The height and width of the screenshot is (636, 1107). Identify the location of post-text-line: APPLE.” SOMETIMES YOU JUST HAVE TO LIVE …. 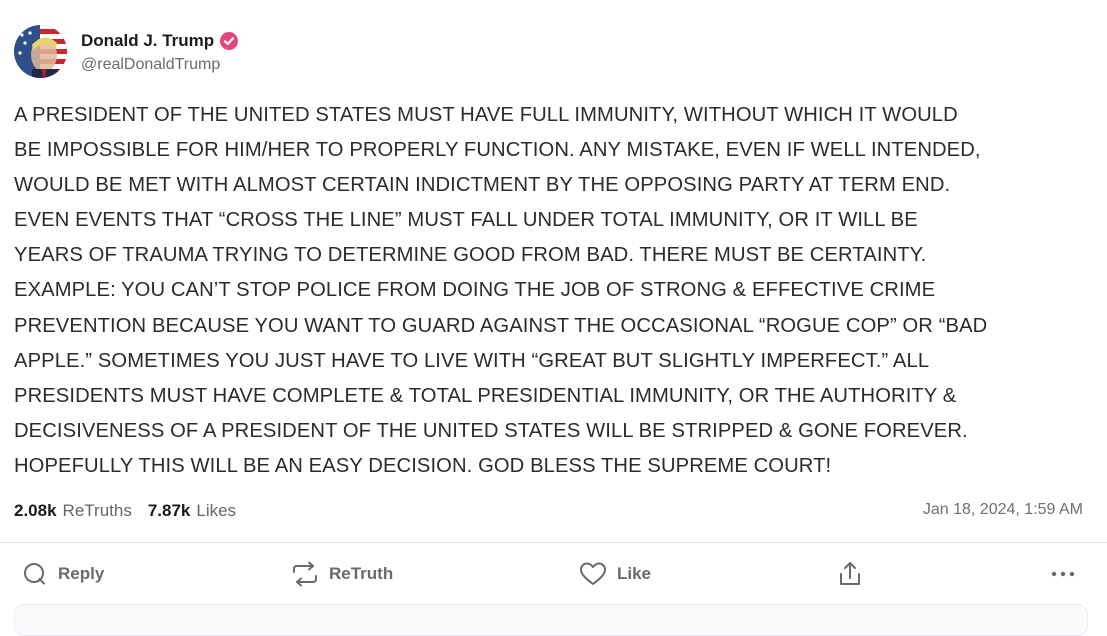
(472, 360).